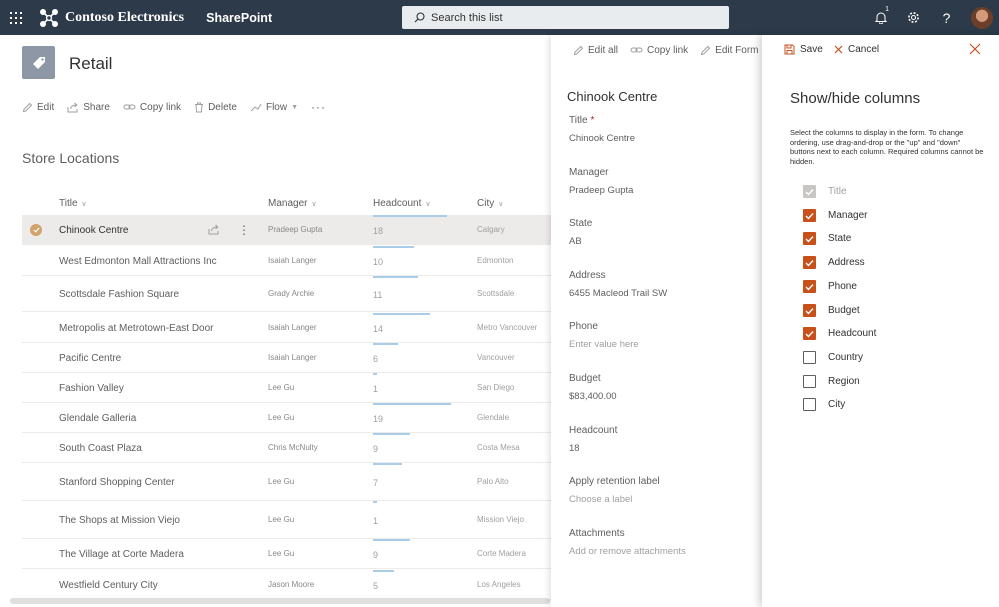 The width and height of the screenshot is (999, 607). I want to click on form-field-value: Chinook Centre, so click(659, 138).